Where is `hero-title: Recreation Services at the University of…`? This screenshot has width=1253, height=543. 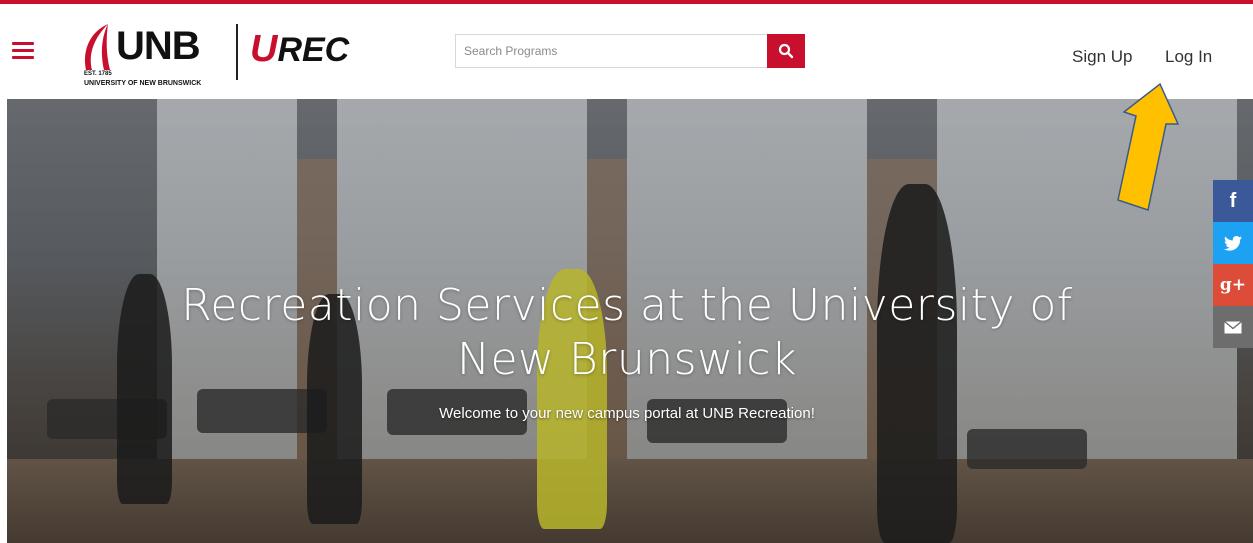 hero-title: Recreation Services at the University of… is located at coordinates (627, 332).